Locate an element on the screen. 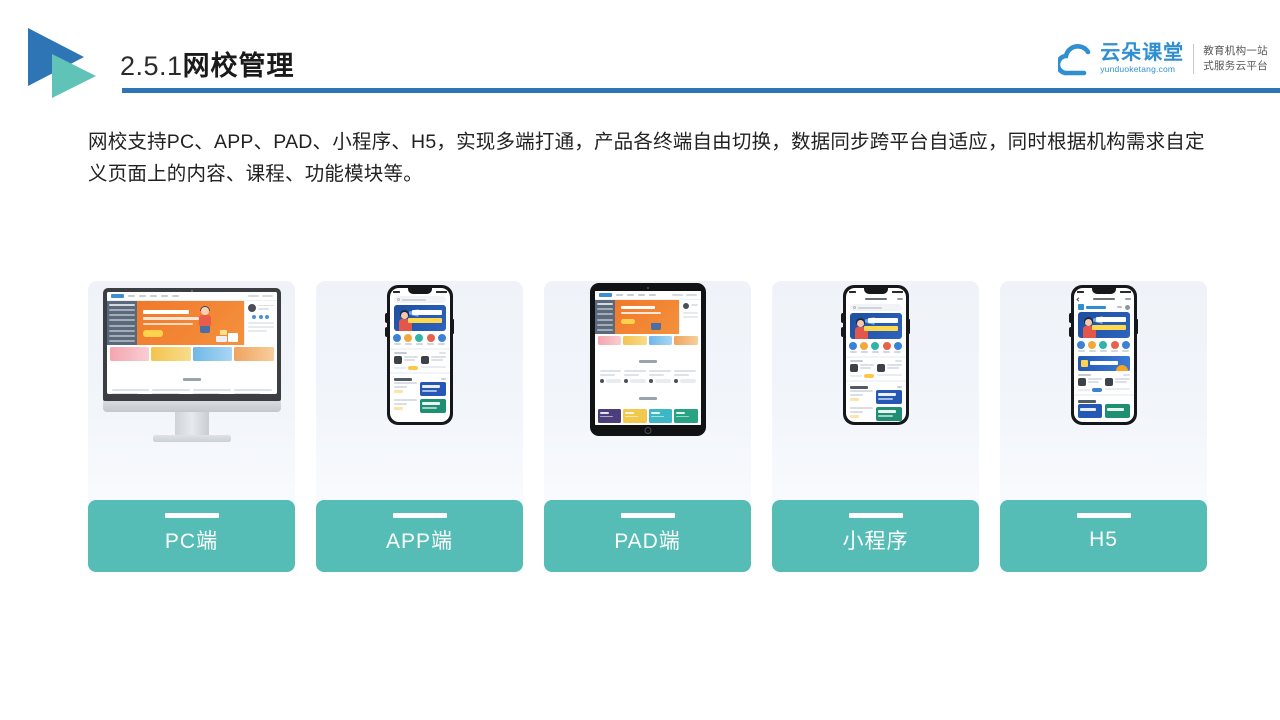  ipad-home-button is located at coordinates (647, 430).